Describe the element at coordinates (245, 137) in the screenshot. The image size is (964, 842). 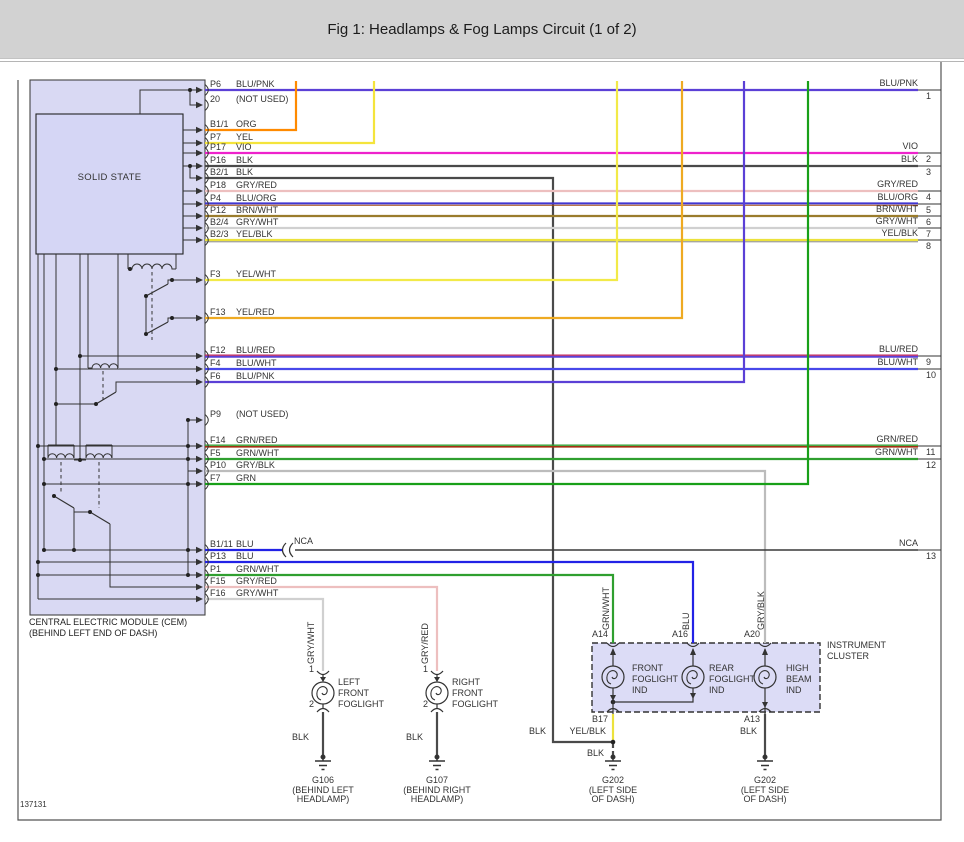
I see `wire-color-code: YEL` at that location.